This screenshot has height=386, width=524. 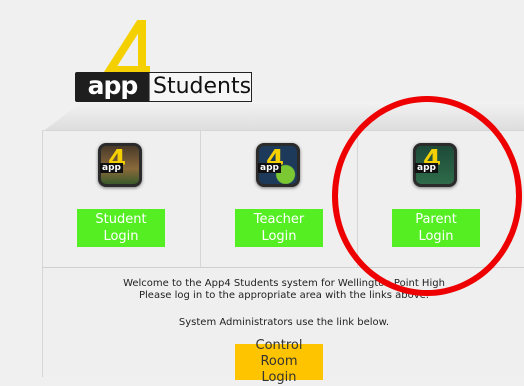 What do you see at coordinates (436, 236) in the screenshot?
I see `parent-login-line2: Login` at bounding box center [436, 236].